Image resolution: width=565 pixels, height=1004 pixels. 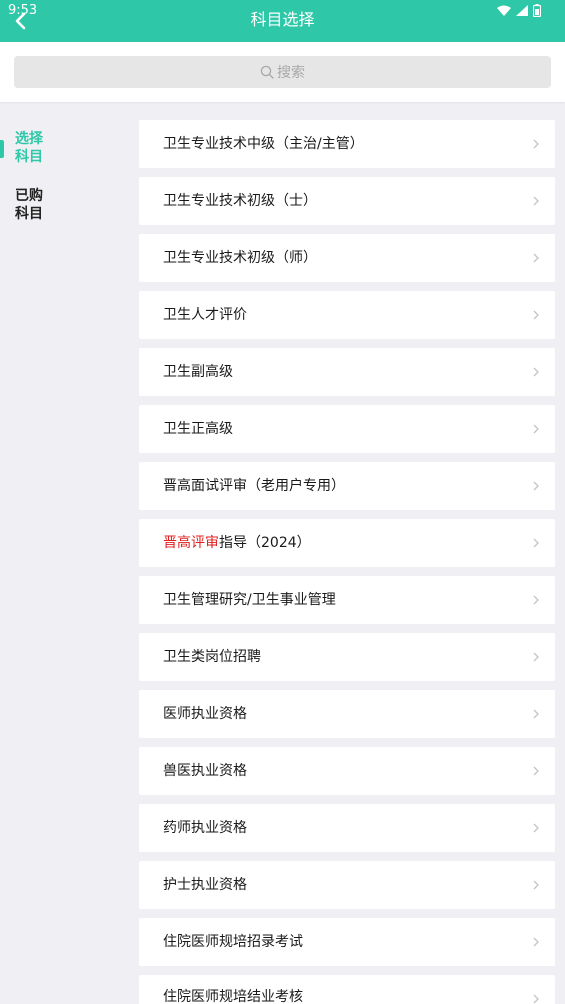 I want to click on subject-label: 卫生类岗位招聘, so click(x=212, y=657).